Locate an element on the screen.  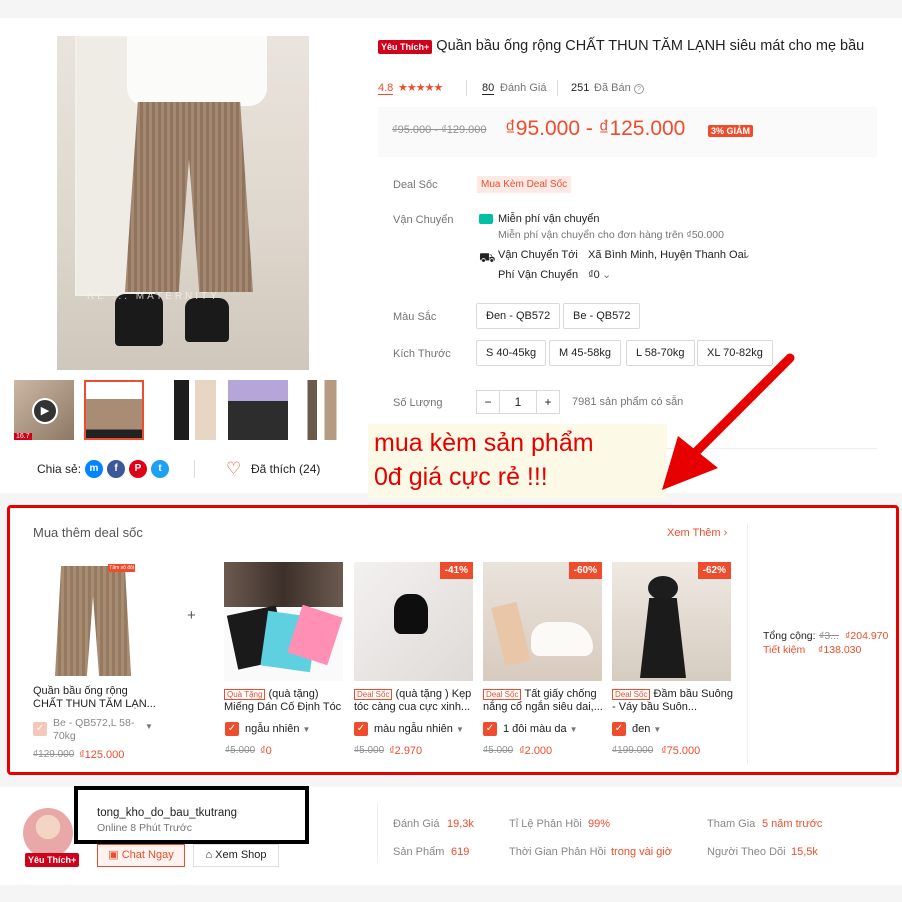
ship-fee-label: Phí Vận Chuyển is located at coordinates (538, 275).